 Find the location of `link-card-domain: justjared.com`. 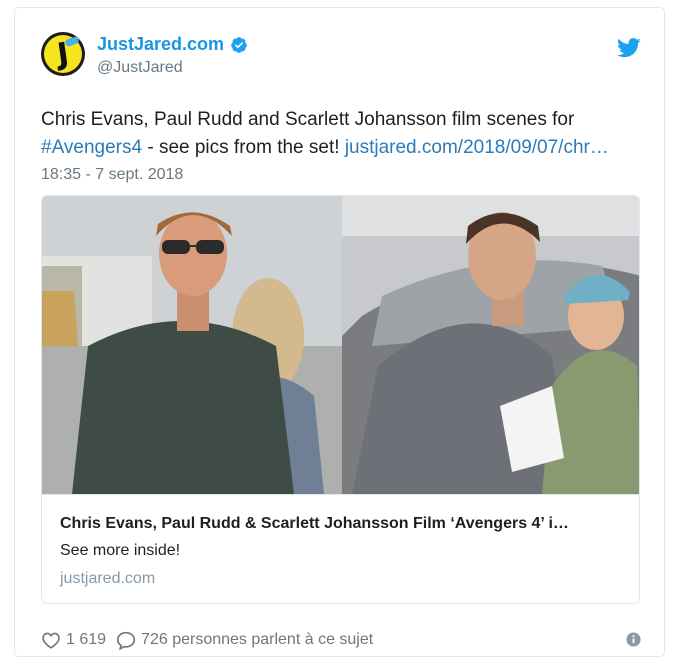

link-card-domain: justjared.com is located at coordinates (108, 578).